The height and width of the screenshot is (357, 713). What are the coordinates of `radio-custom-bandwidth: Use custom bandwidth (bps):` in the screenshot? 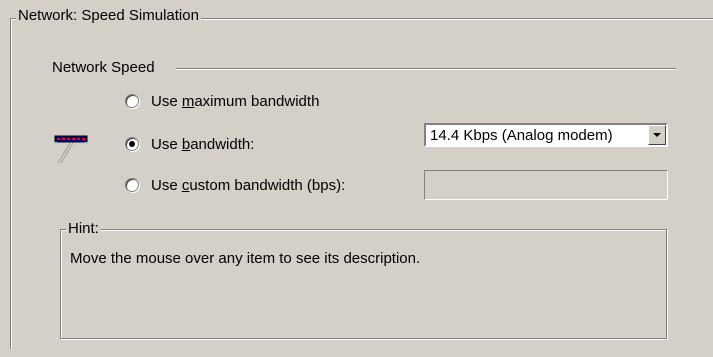 It's located at (235, 185).